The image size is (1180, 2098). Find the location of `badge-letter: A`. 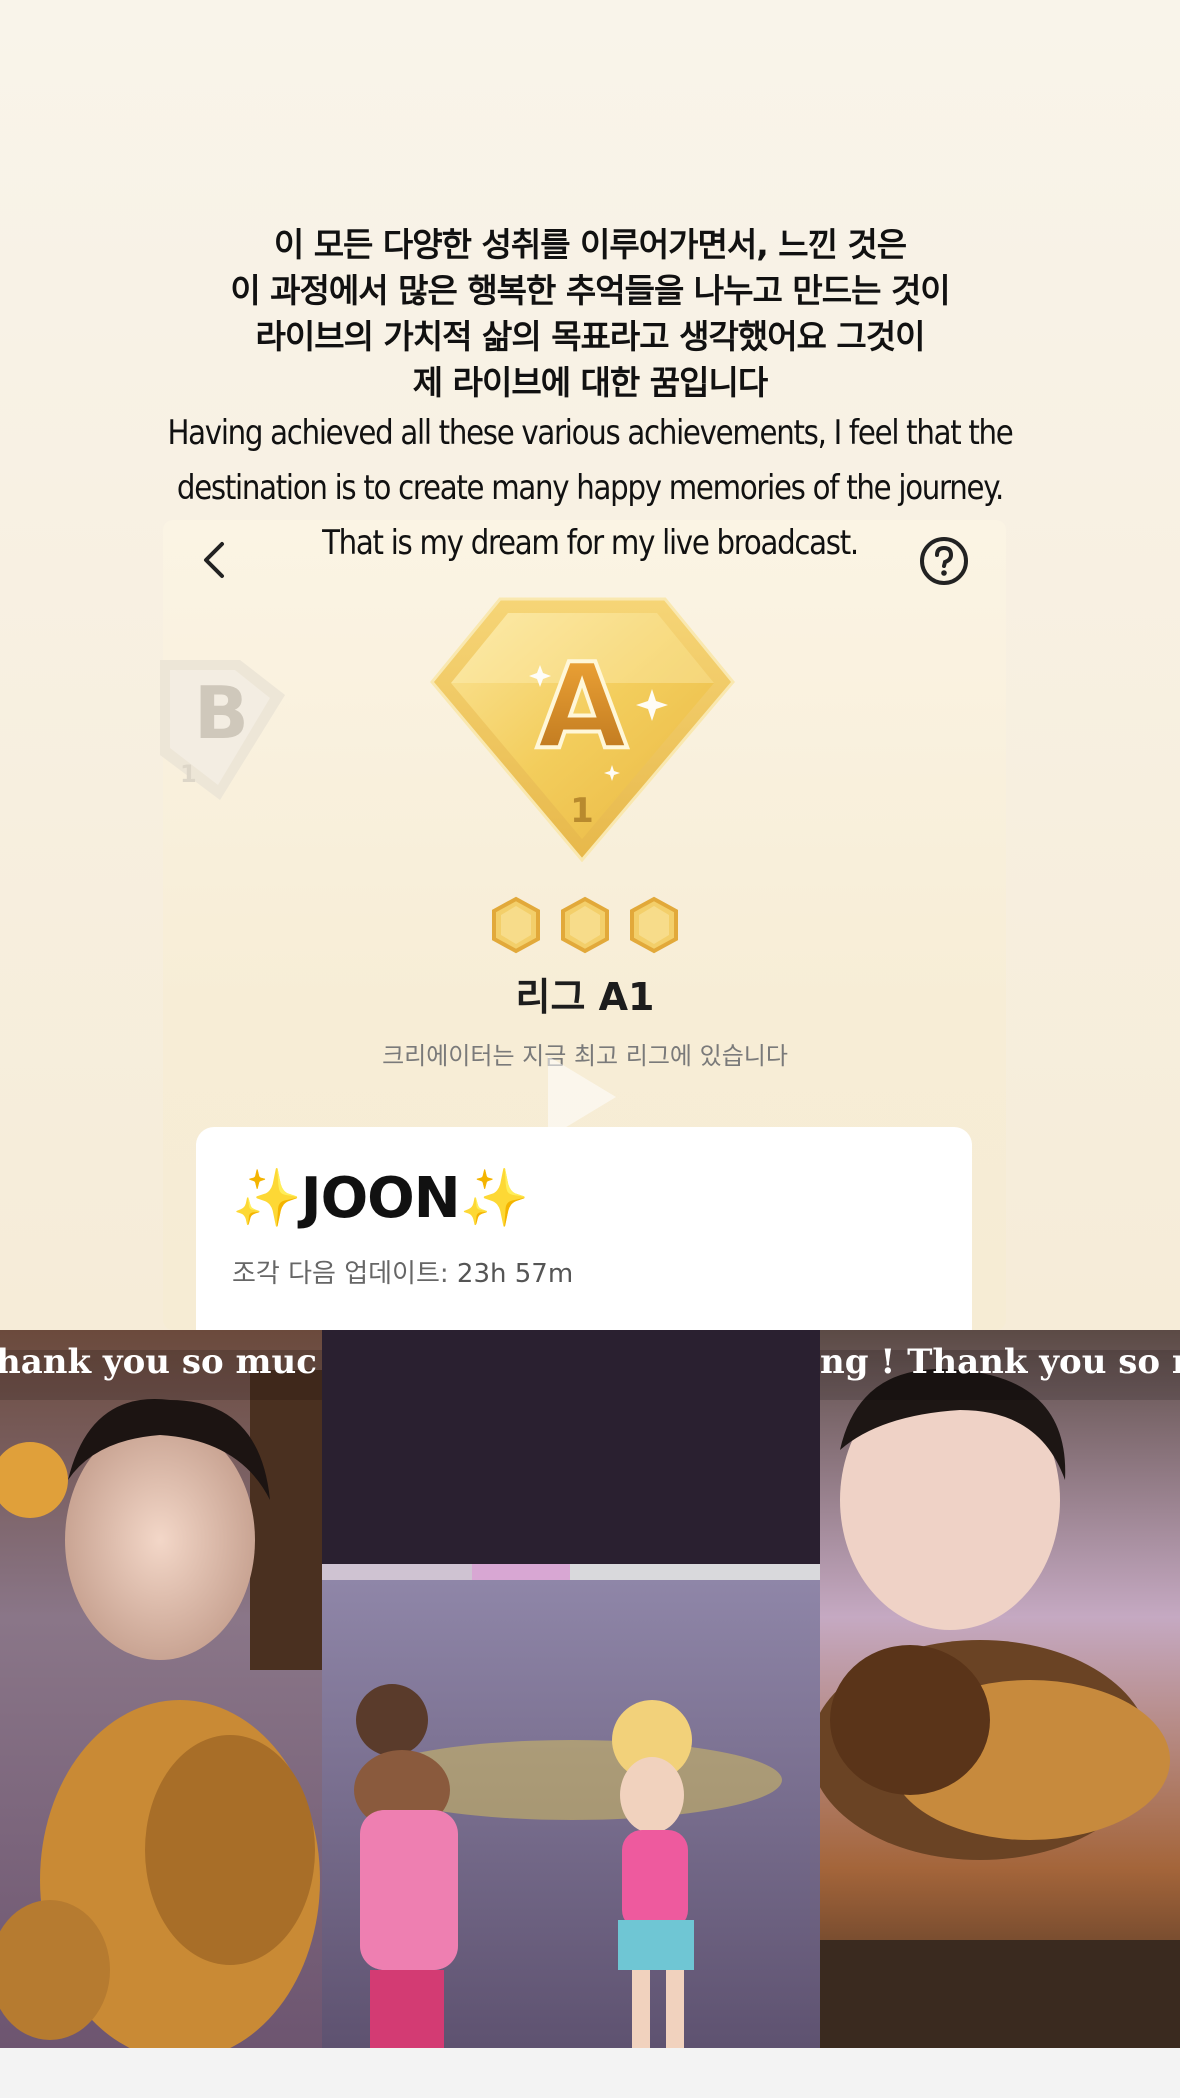

badge-letter: A is located at coordinates (581, 706).